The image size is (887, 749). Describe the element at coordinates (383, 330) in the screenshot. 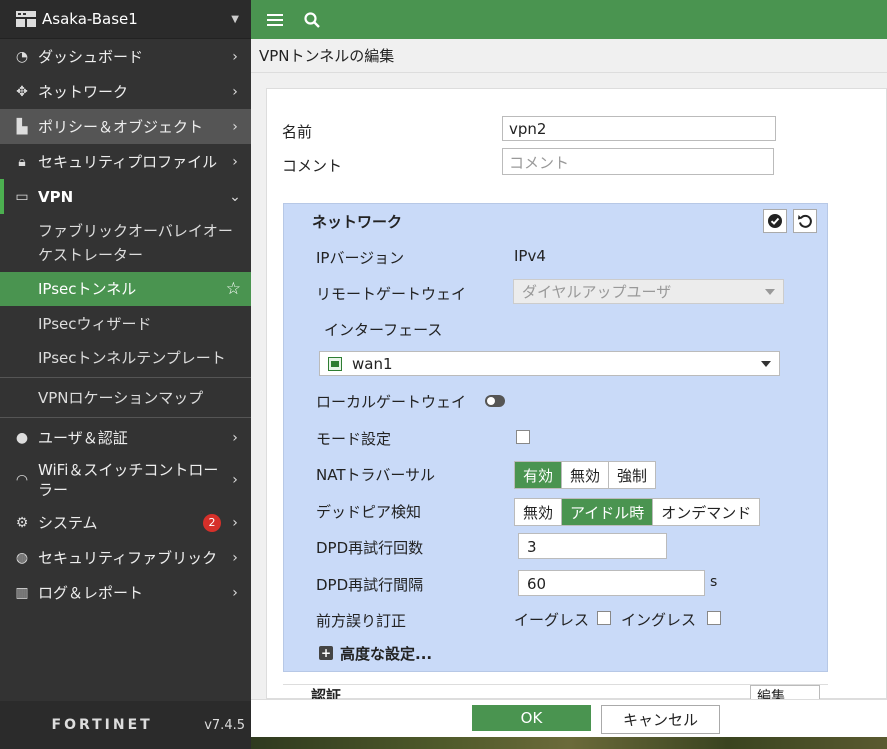

I see `interface-label: インターフェース` at that location.